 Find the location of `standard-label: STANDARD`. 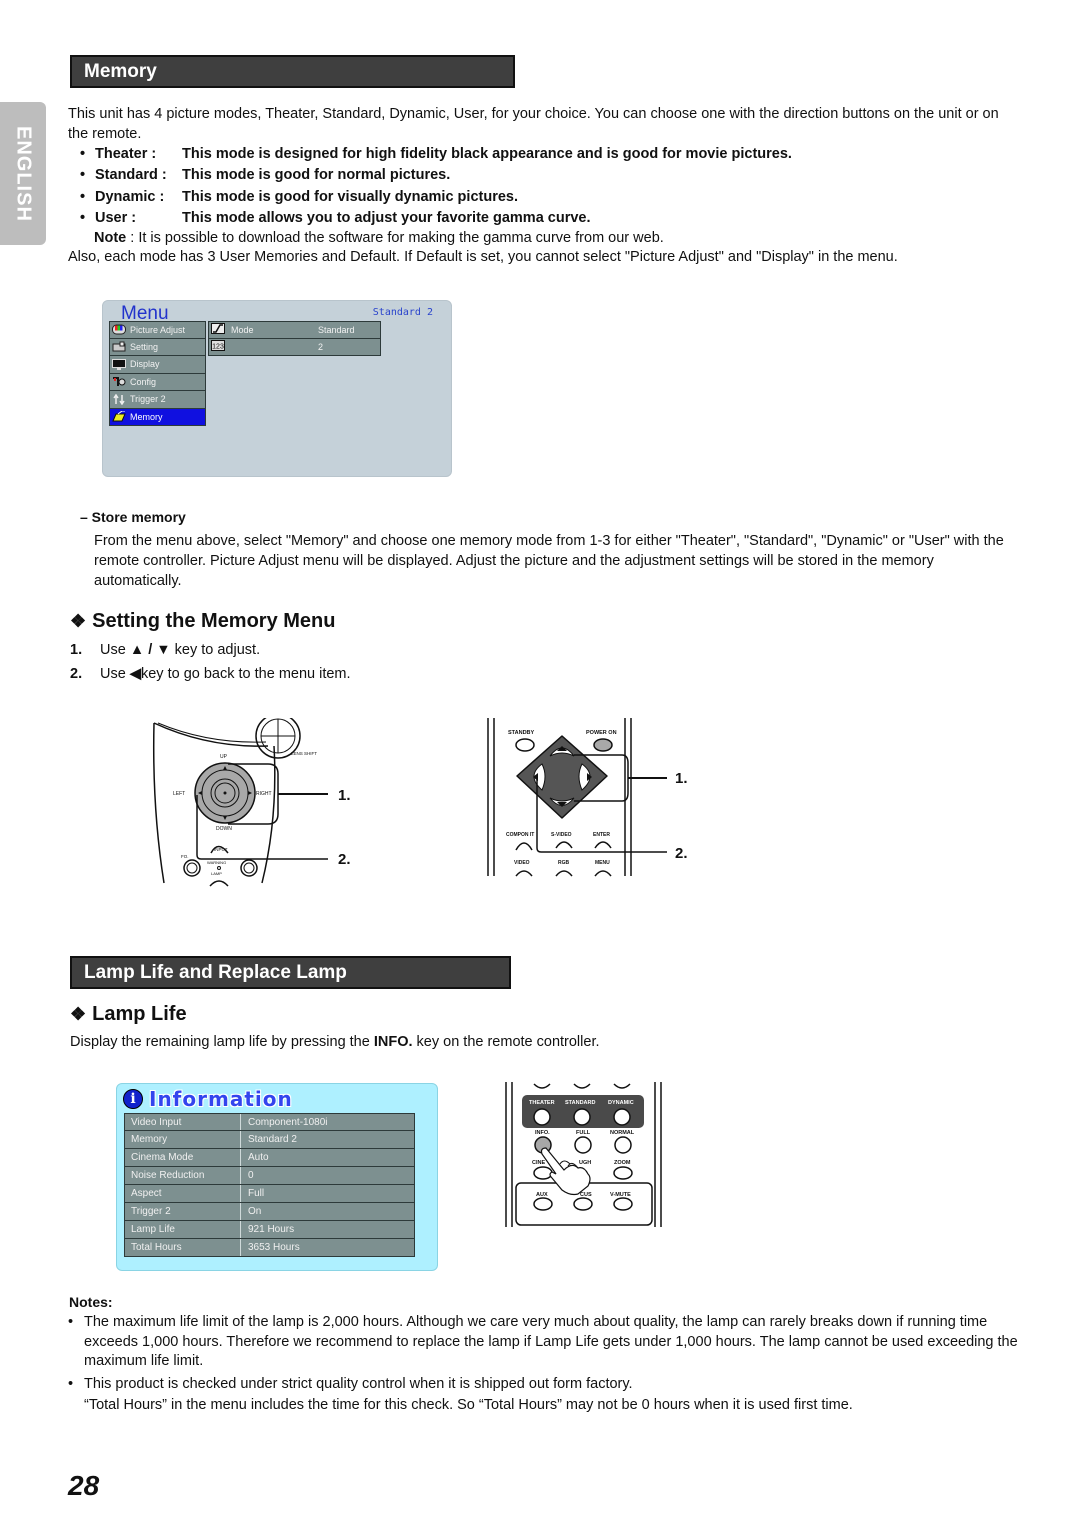

standard-label: STANDARD is located at coordinates (580, 1103).